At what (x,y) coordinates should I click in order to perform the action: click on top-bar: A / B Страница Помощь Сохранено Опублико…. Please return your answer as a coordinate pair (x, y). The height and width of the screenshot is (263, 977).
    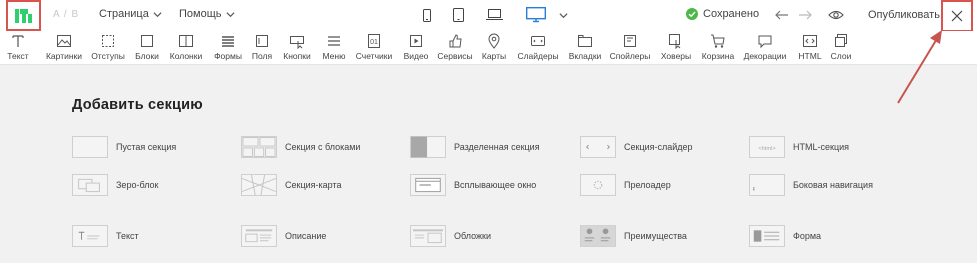
    Looking at the image, I should click on (488, 16).